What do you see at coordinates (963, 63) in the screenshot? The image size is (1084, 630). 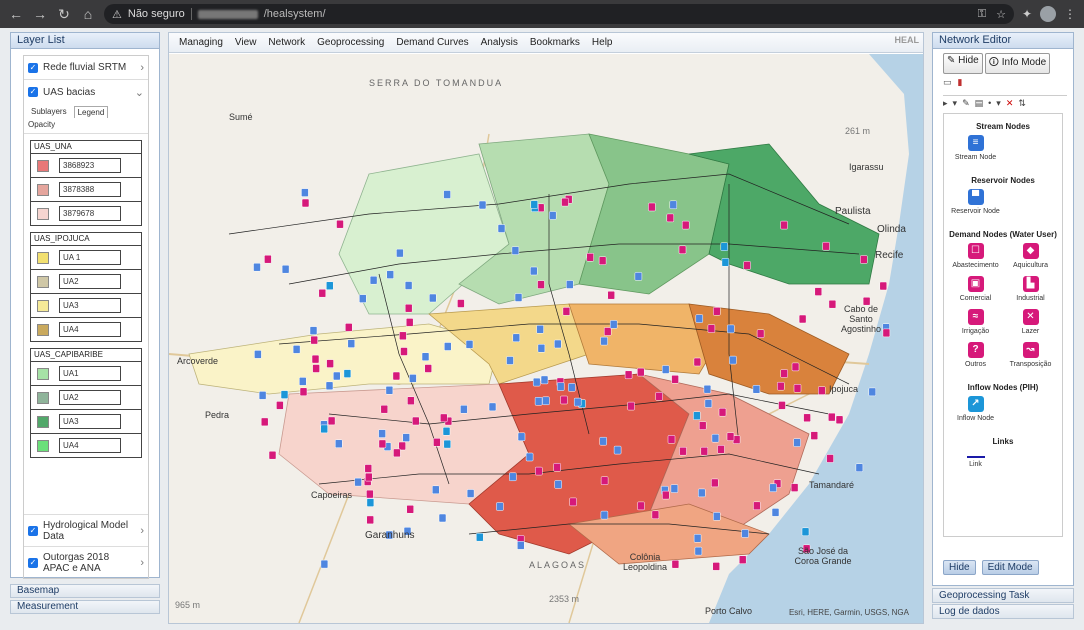 I see `hide-button: ✎ Hide` at bounding box center [963, 63].